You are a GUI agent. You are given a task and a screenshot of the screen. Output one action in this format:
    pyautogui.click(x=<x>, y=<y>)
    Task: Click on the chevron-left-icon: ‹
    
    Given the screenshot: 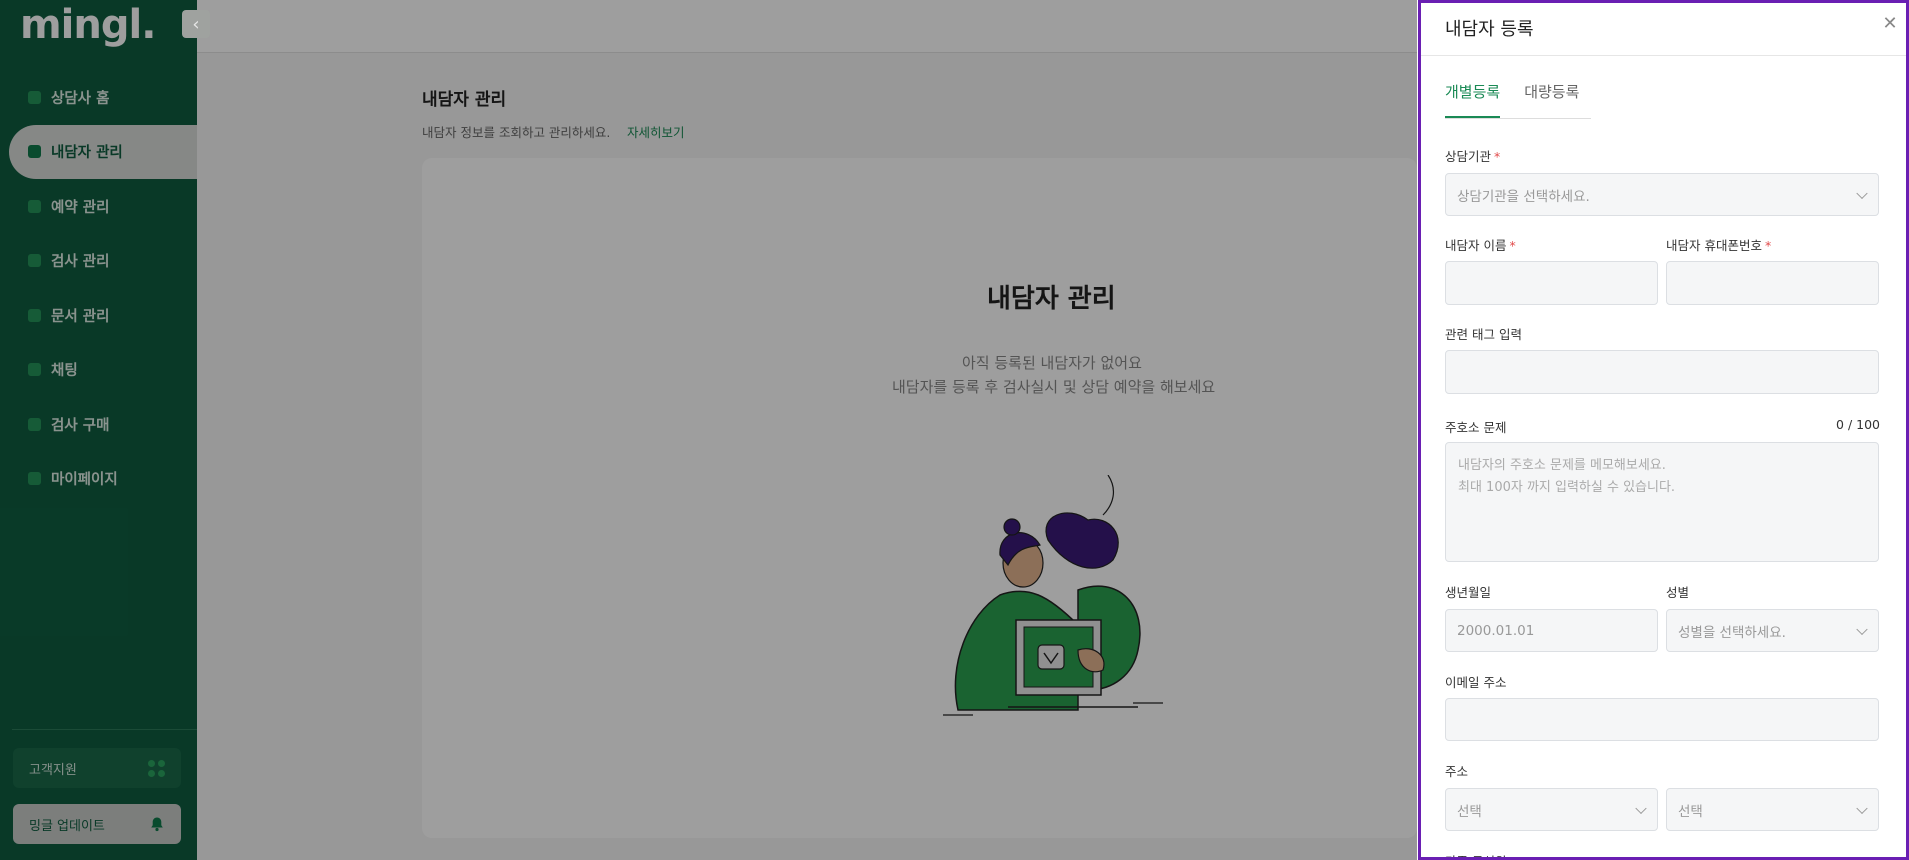 What is the action you would take?
    pyautogui.click(x=196, y=24)
    